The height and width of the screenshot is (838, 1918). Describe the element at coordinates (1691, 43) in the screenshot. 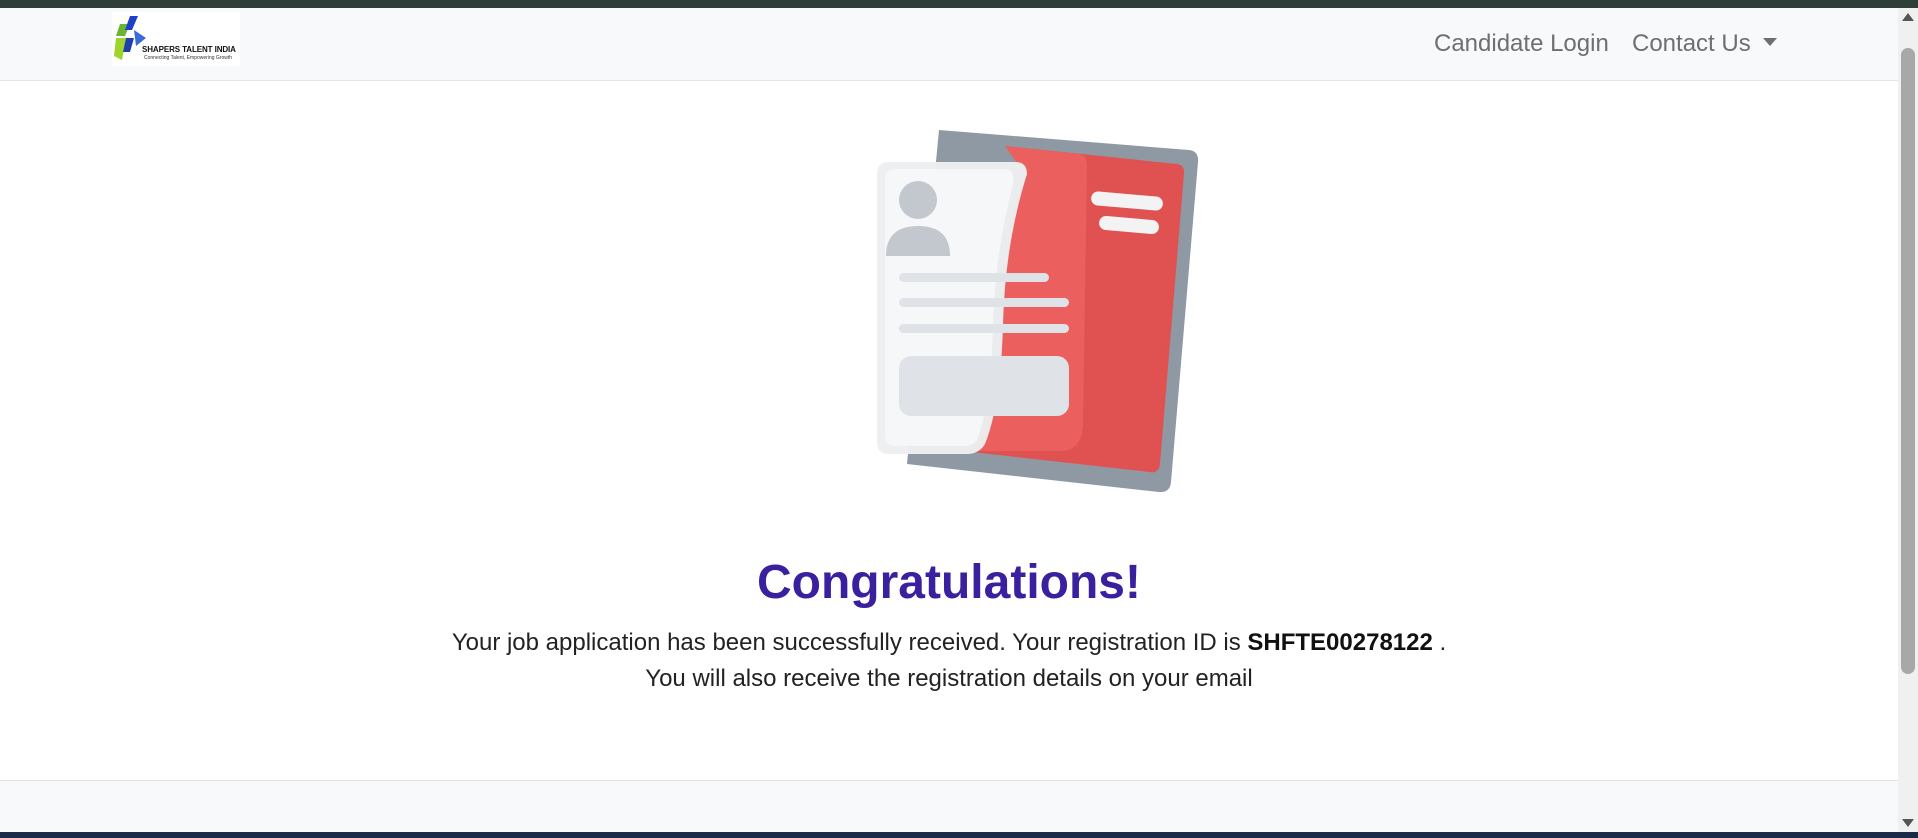

I see `nav-contact-us-label: Contact Us` at that location.